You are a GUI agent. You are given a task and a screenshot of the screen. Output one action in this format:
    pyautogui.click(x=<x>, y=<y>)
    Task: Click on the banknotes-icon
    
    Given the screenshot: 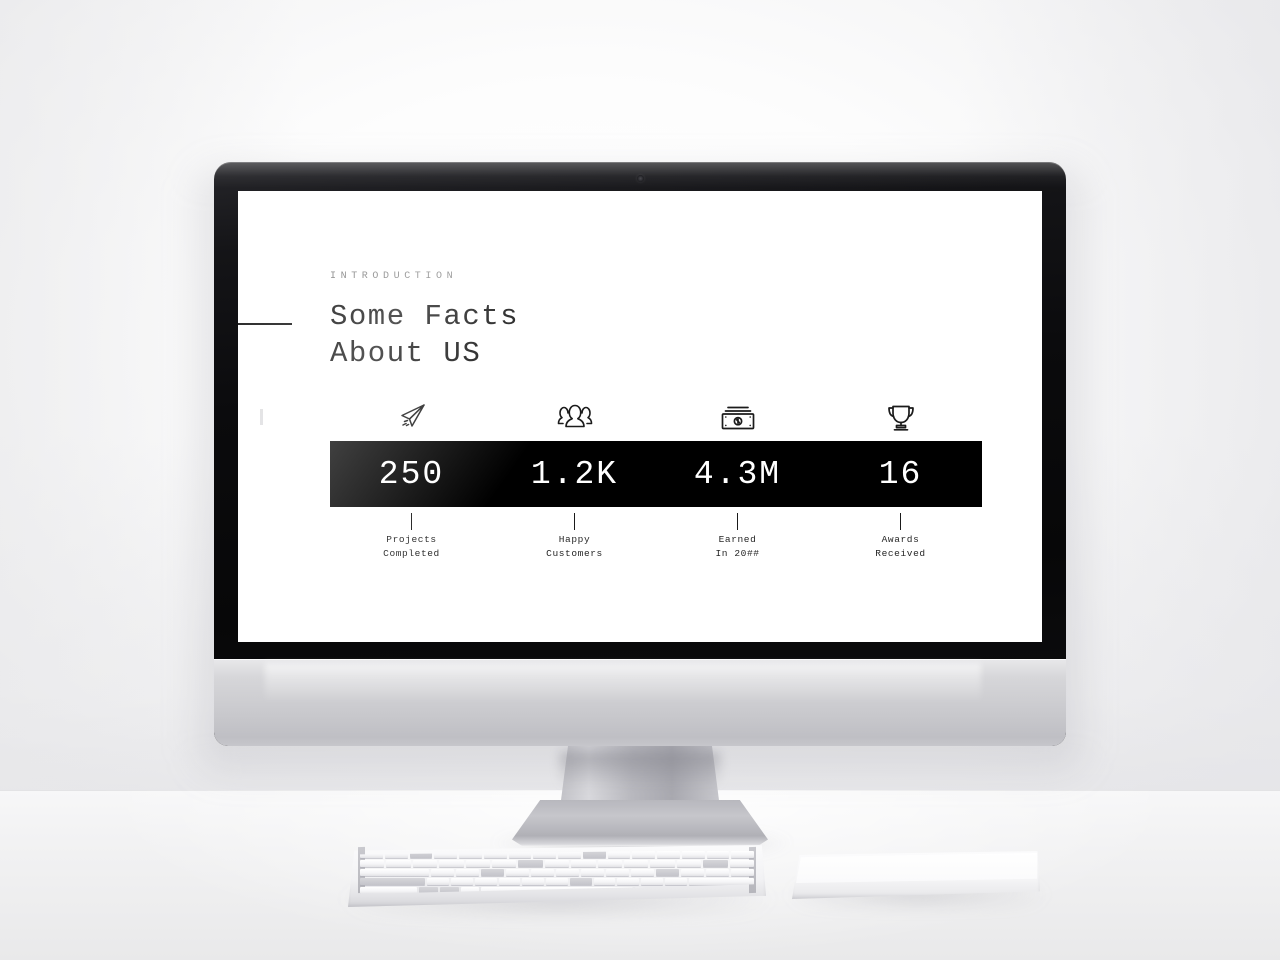 What is the action you would take?
    pyautogui.click(x=738, y=417)
    